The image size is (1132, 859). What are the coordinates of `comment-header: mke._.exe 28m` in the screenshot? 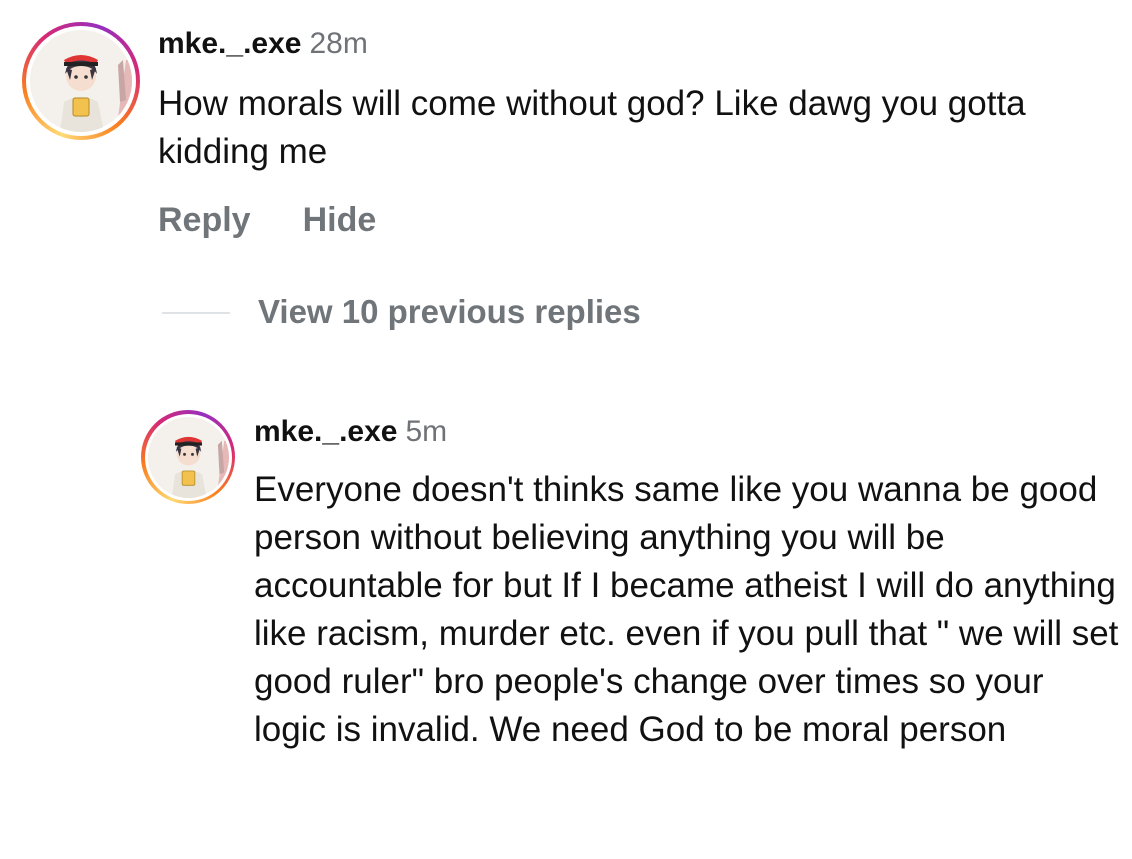 It's located at (263, 44).